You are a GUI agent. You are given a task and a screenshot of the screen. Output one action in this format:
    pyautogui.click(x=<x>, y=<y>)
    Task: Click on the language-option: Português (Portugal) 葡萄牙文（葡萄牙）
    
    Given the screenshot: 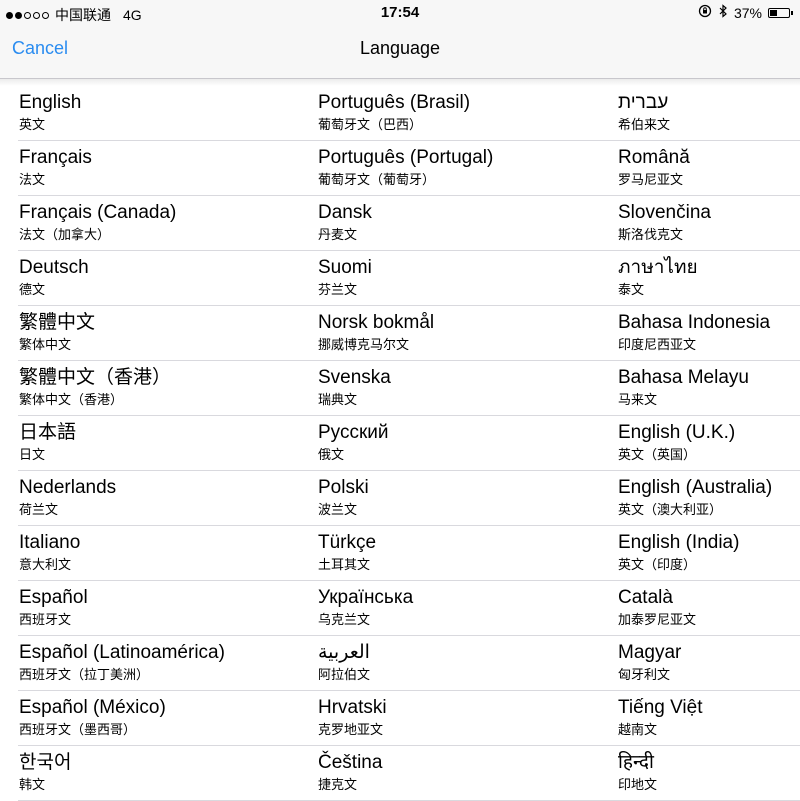 What is the action you would take?
    pyautogui.click(x=458, y=167)
    